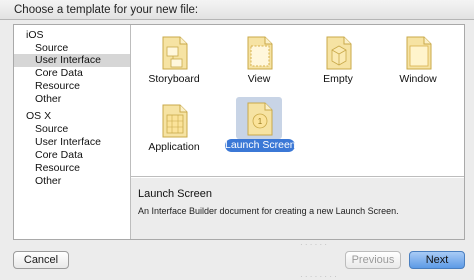  Describe the element at coordinates (72, 116) in the screenshot. I see `sidebar-item-osx: OS X` at that location.